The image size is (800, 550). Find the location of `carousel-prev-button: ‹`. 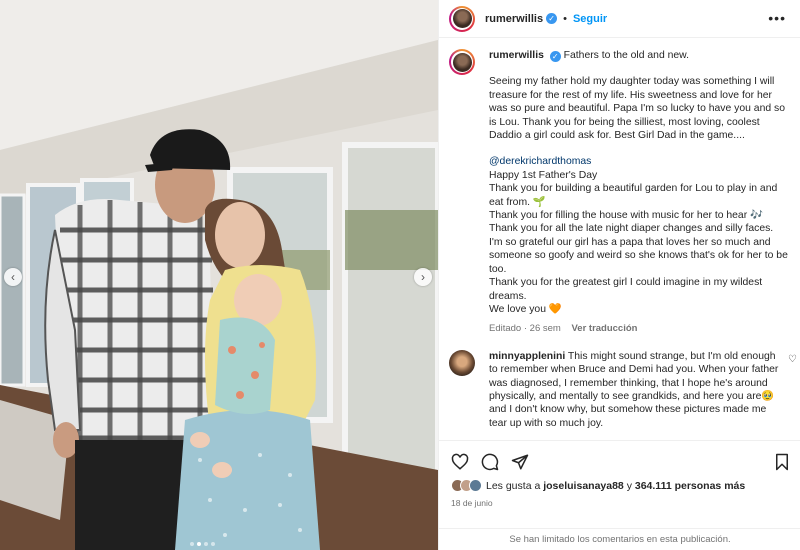

carousel-prev-button: ‹ is located at coordinates (13, 277).